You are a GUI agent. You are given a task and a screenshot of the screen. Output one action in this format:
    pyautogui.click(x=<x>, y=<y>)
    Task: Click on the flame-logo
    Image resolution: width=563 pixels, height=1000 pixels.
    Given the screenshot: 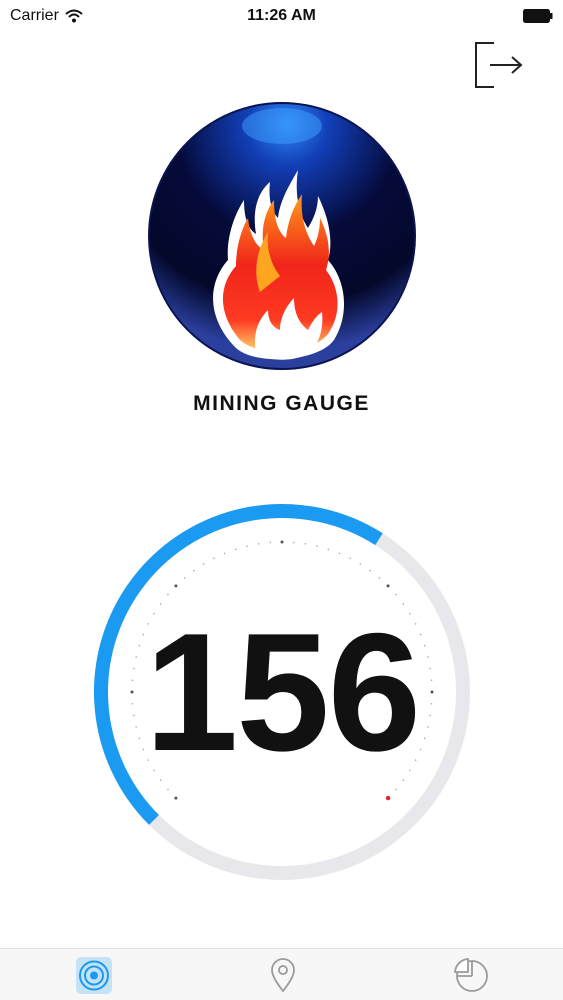 What is the action you would take?
    pyautogui.click(x=282, y=236)
    